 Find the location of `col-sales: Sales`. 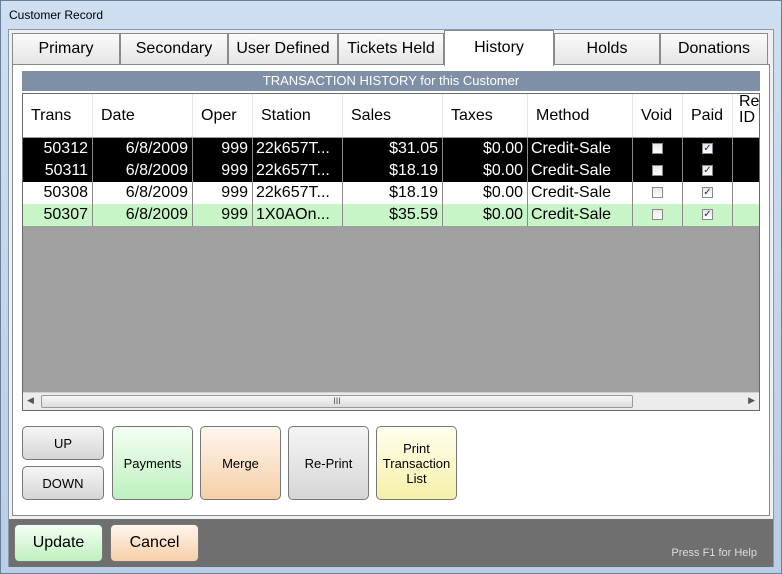

col-sales: Sales is located at coordinates (393, 115).